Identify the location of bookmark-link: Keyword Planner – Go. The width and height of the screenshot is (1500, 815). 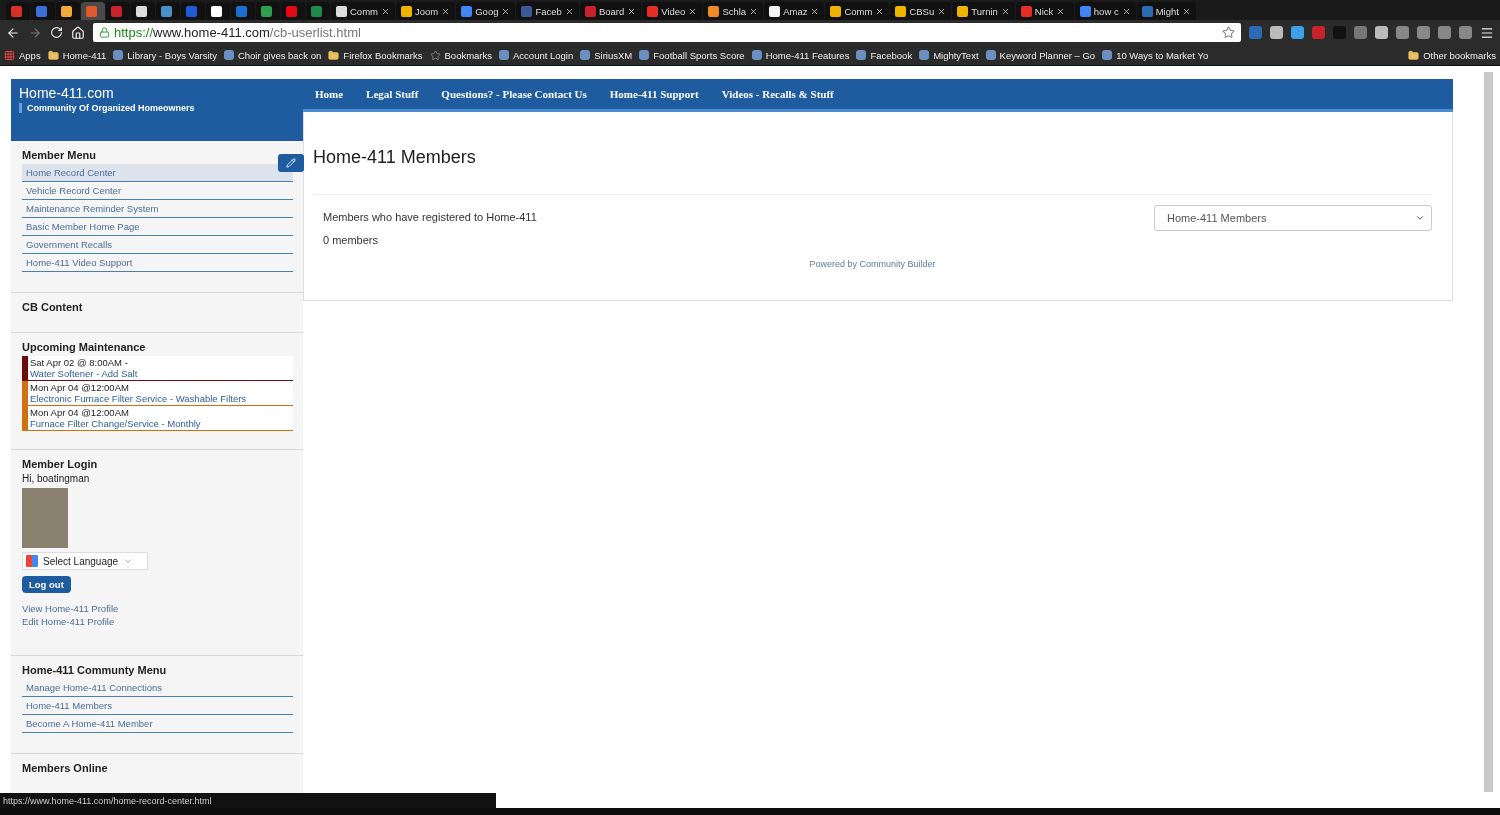
(1040, 55).